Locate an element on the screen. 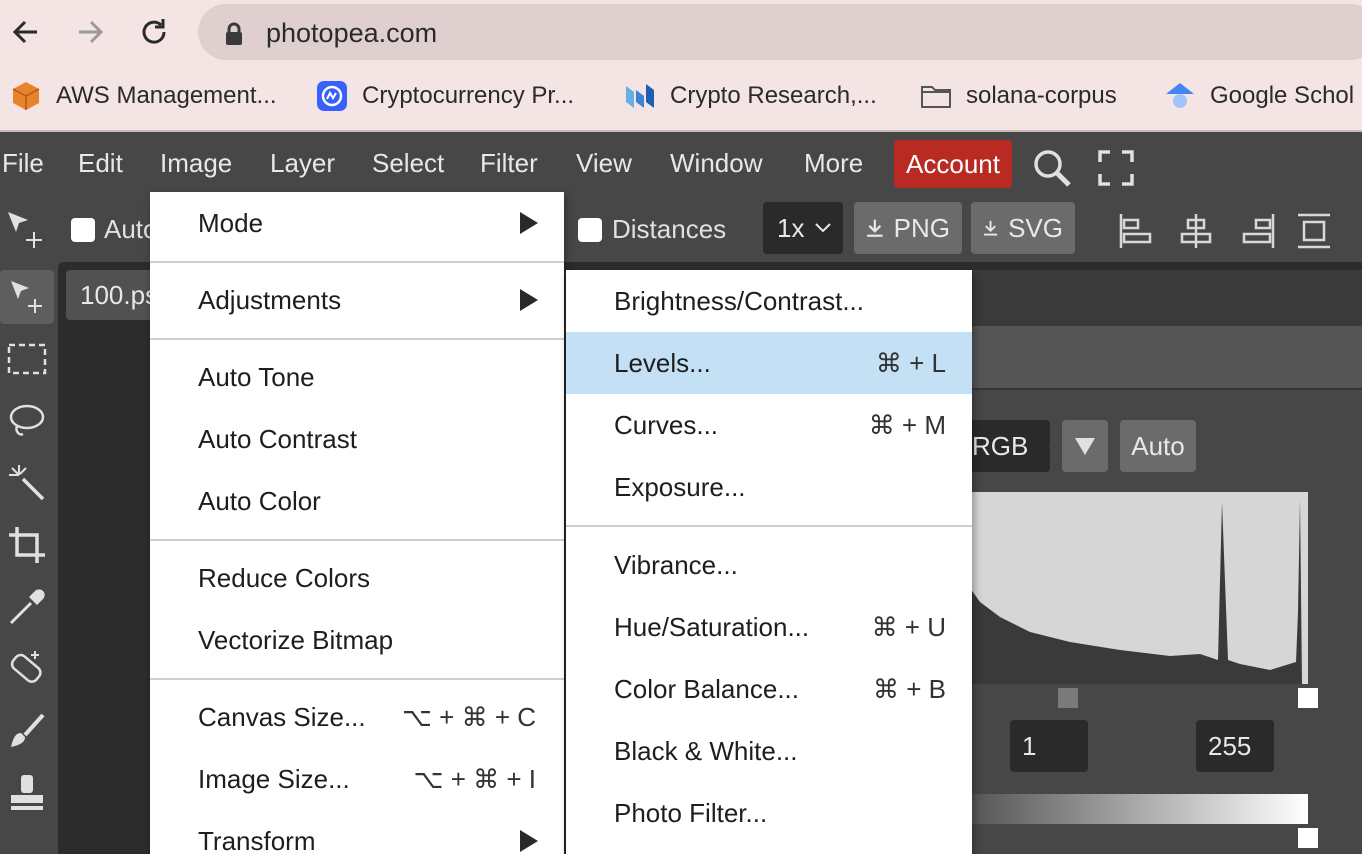  menu-item-shortcut: ⌥ + ⌘ + I is located at coordinates (474, 779).